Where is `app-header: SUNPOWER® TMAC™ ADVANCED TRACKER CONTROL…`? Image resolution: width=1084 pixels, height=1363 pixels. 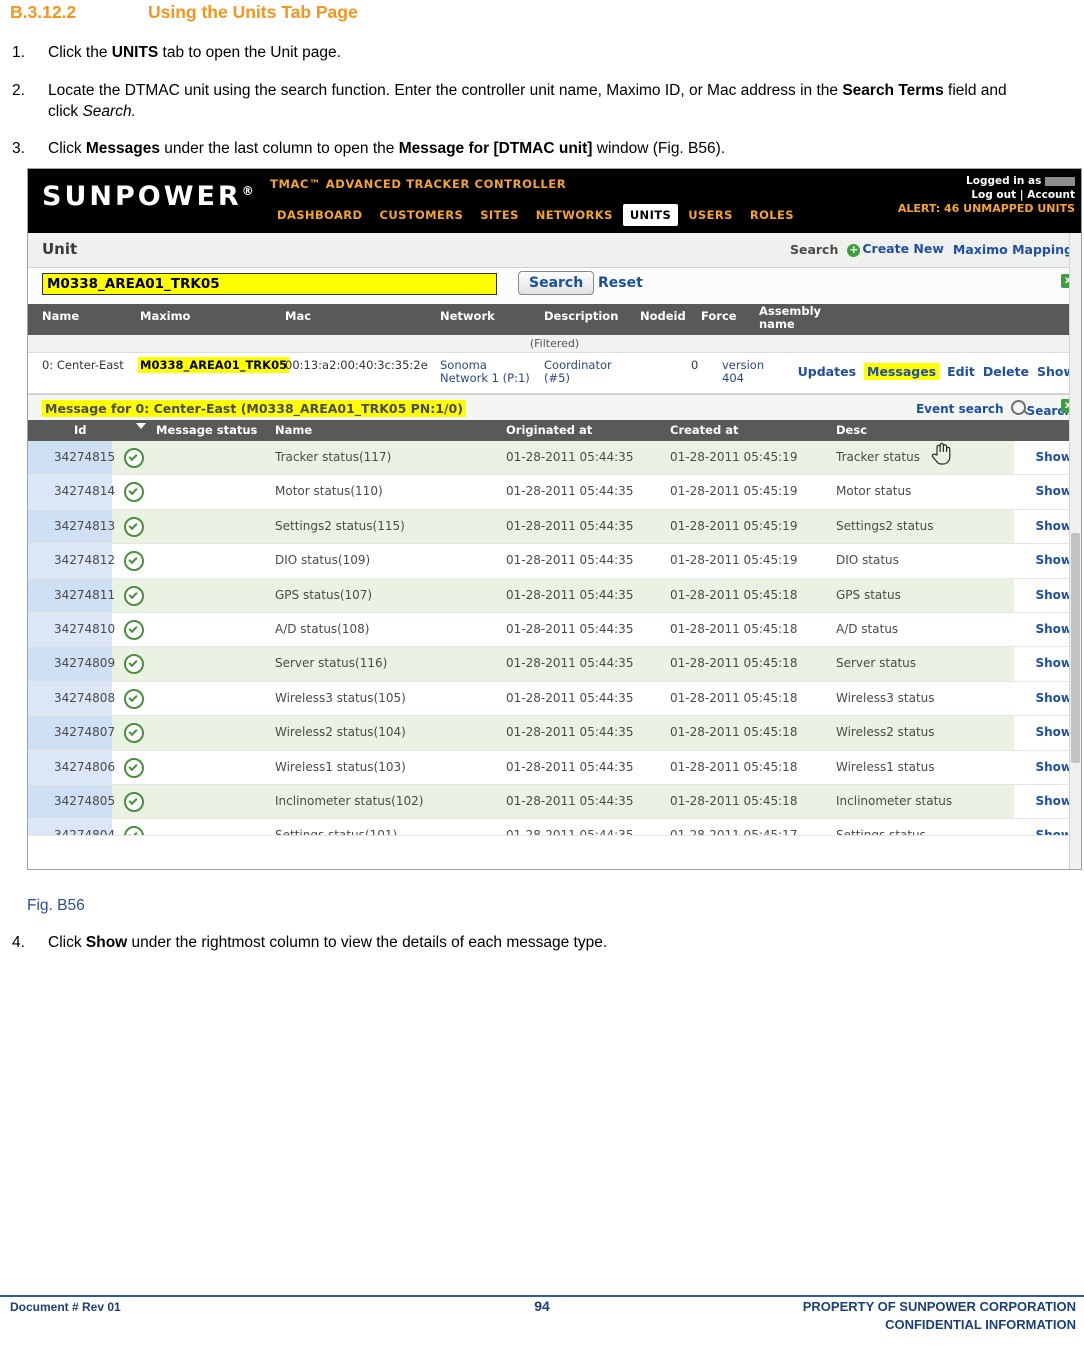
app-header: SUNPOWER® TMAC™ ADVANCED TRACKER CONTROL… is located at coordinates (554, 201).